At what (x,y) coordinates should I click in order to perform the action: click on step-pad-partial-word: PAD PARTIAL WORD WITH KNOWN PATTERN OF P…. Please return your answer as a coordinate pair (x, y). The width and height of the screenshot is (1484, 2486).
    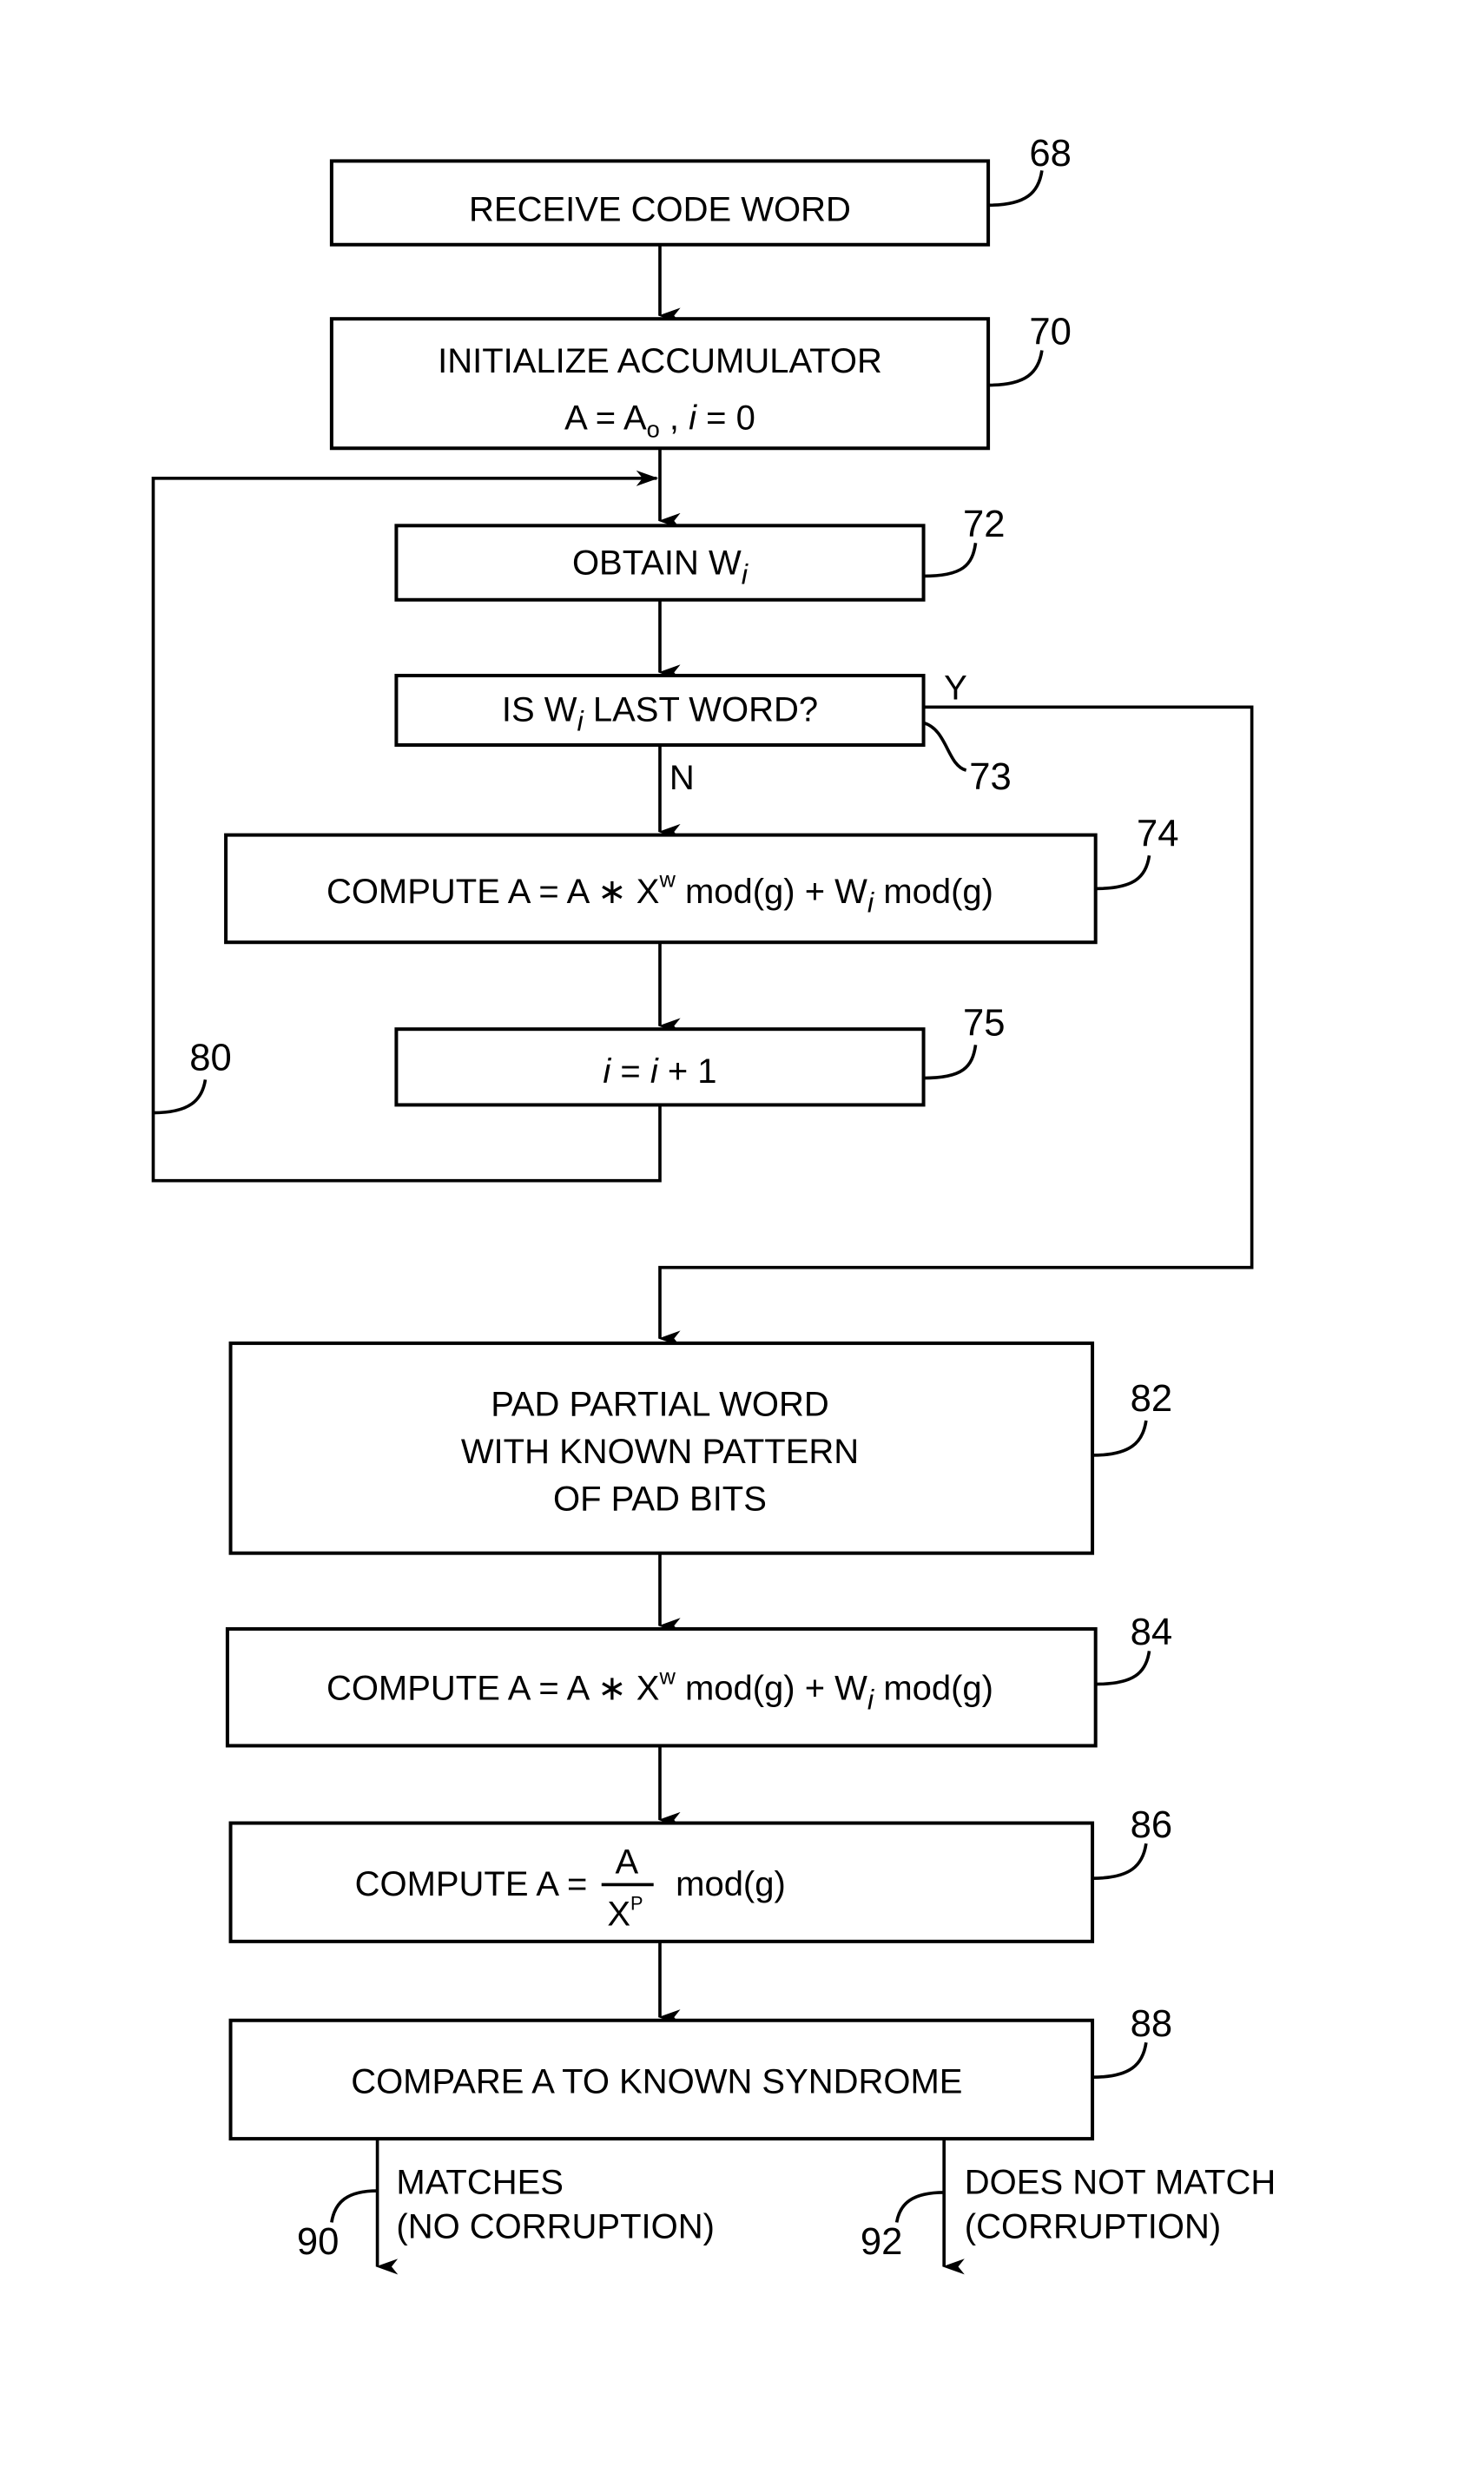
    Looking at the image, I should click on (700, 1448).